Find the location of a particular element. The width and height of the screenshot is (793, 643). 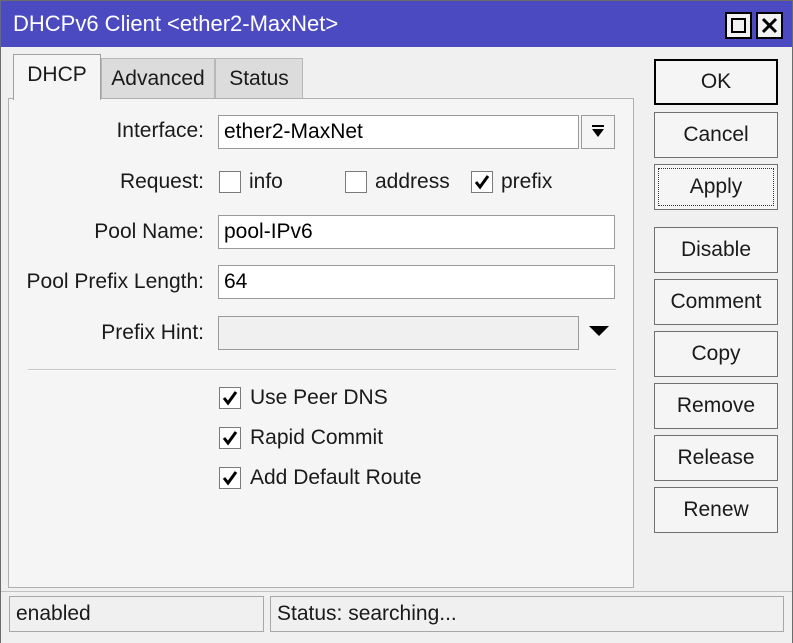

left-edge is located at coordinates (4, 319).